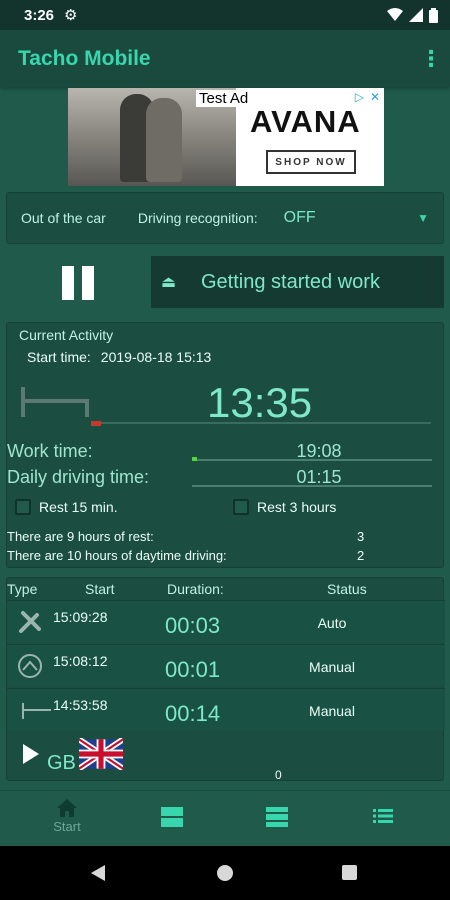 The width and height of the screenshot is (450, 900). What do you see at coordinates (78, 477) in the screenshot?
I see `daily-driving-label: Daily driving time:` at bounding box center [78, 477].